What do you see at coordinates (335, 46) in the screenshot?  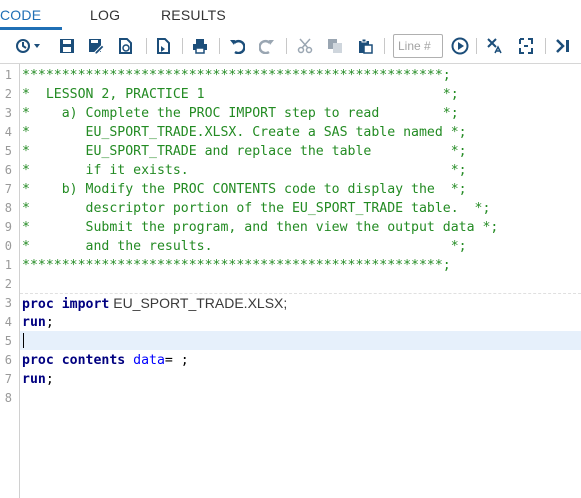 I see `copy-icon` at bounding box center [335, 46].